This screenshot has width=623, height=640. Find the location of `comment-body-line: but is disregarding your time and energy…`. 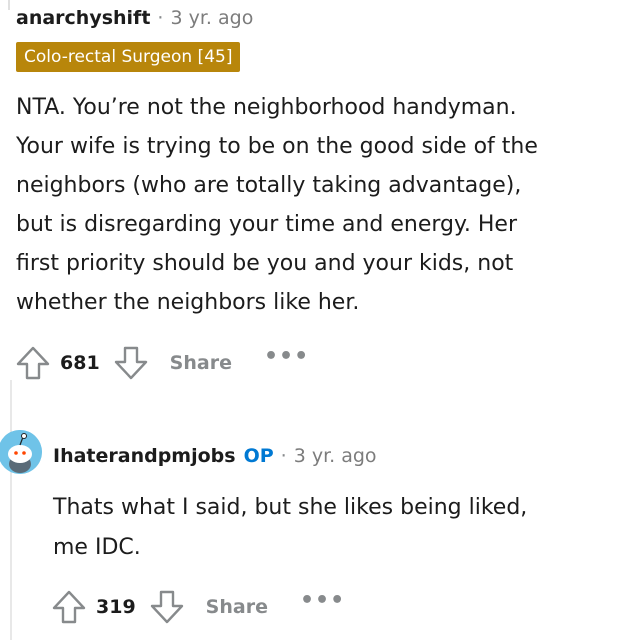

comment-body-line: but is disregarding your time and energy… is located at coordinates (266, 224).